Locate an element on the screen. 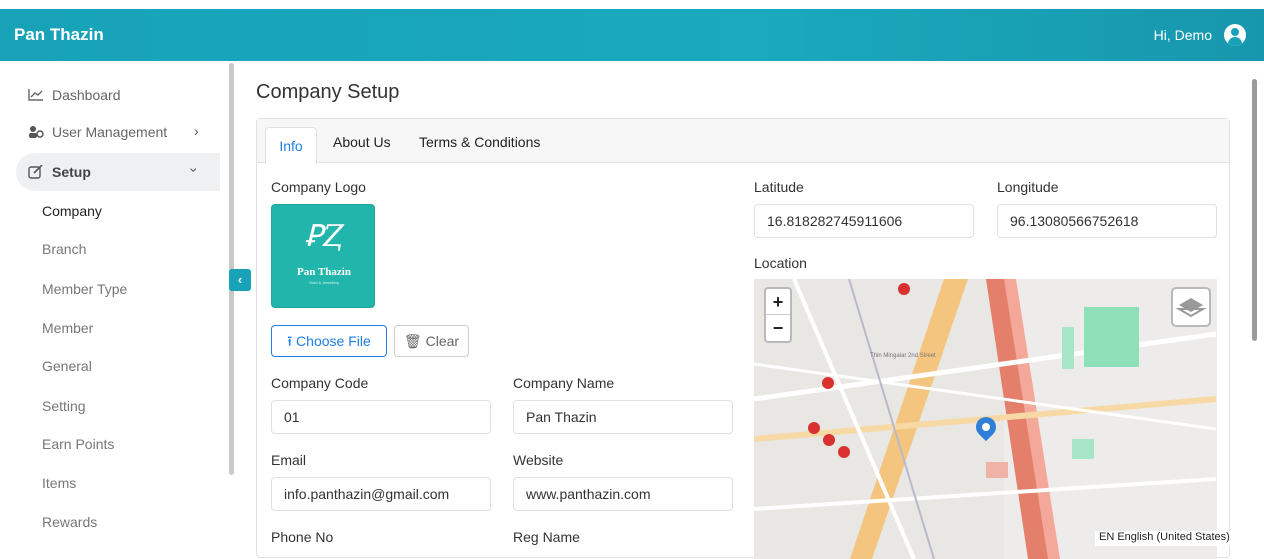 This screenshot has height=559, width=1264. sidebar-item-dashboard: Dashboard is located at coordinates (74, 95).